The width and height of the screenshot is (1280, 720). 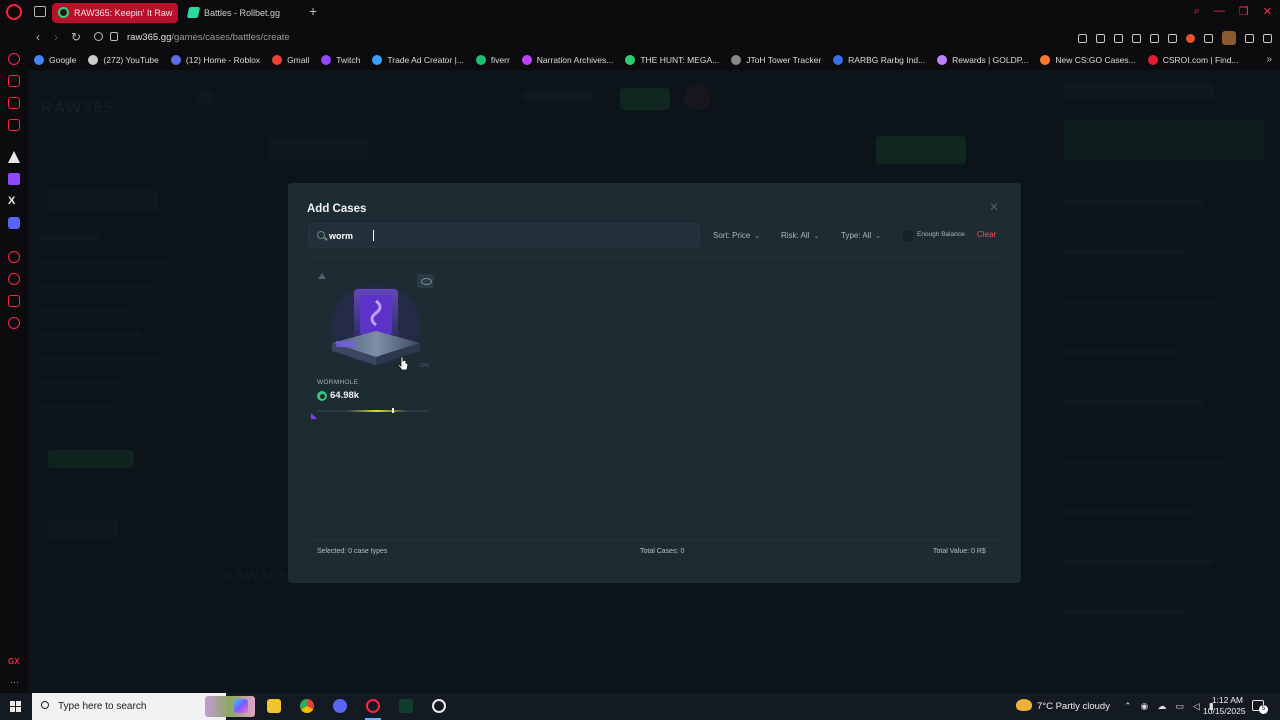 I want to click on opera-gx-icon, so click(x=373, y=706).